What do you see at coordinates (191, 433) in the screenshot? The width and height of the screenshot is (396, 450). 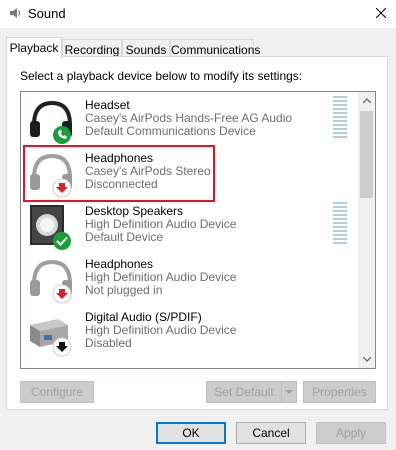 I see `ok-button: OK` at bounding box center [191, 433].